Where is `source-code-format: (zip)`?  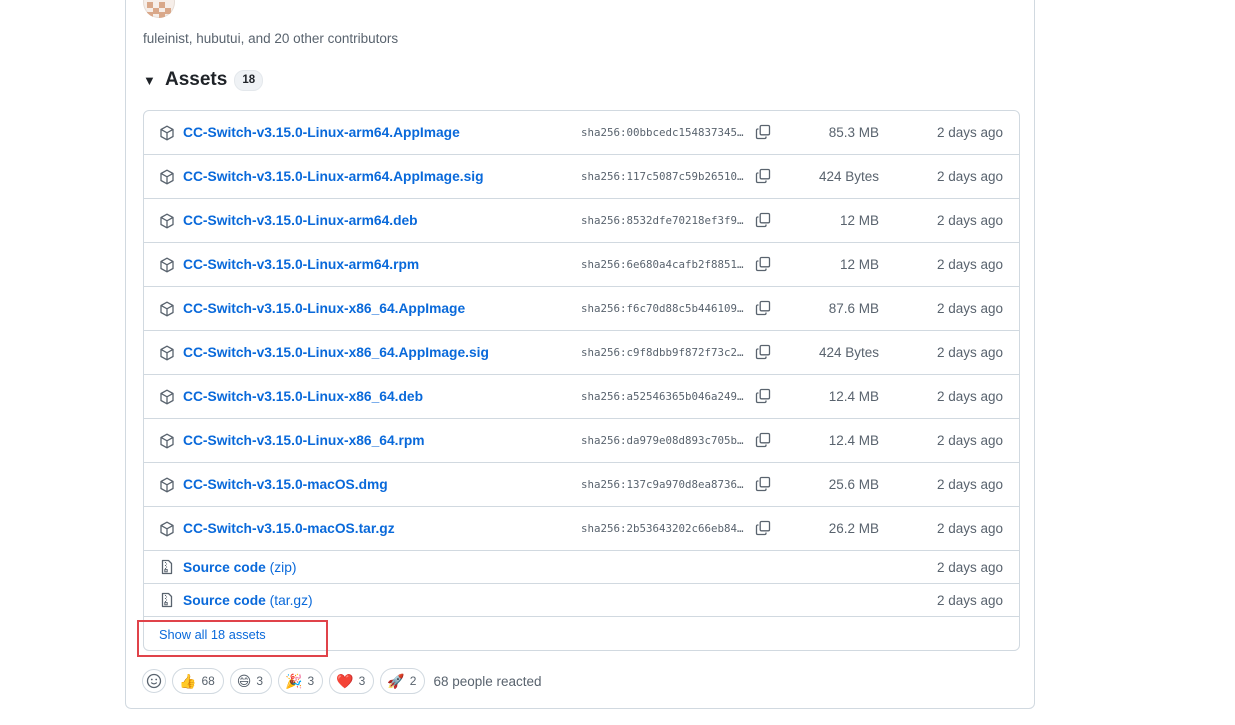
source-code-format: (zip) is located at coordinates (283, 567).